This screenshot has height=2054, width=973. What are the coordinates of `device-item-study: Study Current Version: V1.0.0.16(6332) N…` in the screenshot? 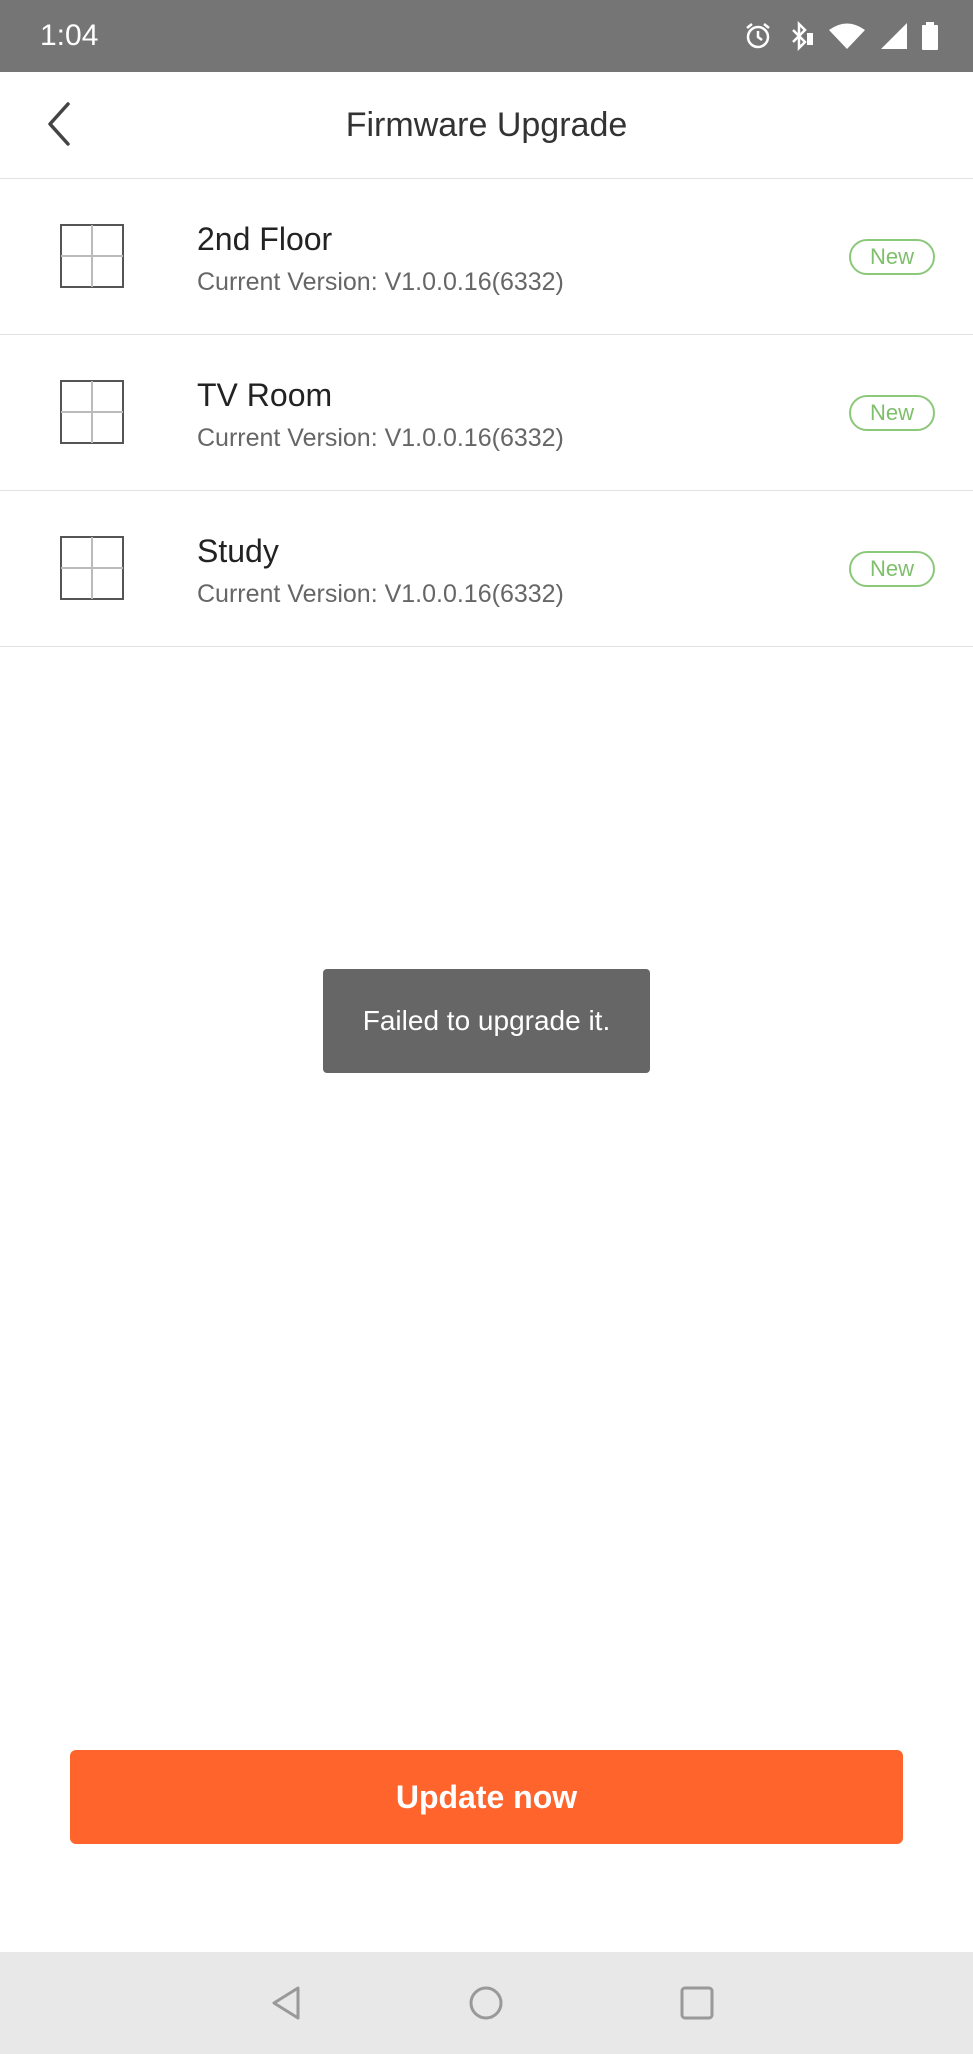 It's located at (486, 569).